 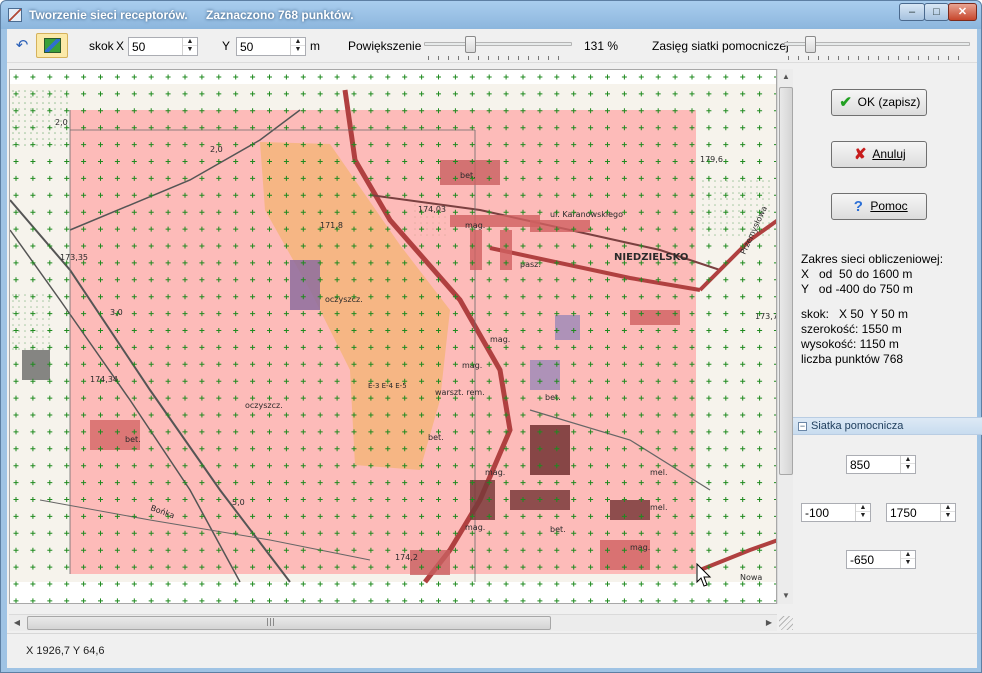 What do you see at coordinates (863, 516) in the screenshot?
I see `helper-grid-left-down: ▼` at bounding box center [863, 516].